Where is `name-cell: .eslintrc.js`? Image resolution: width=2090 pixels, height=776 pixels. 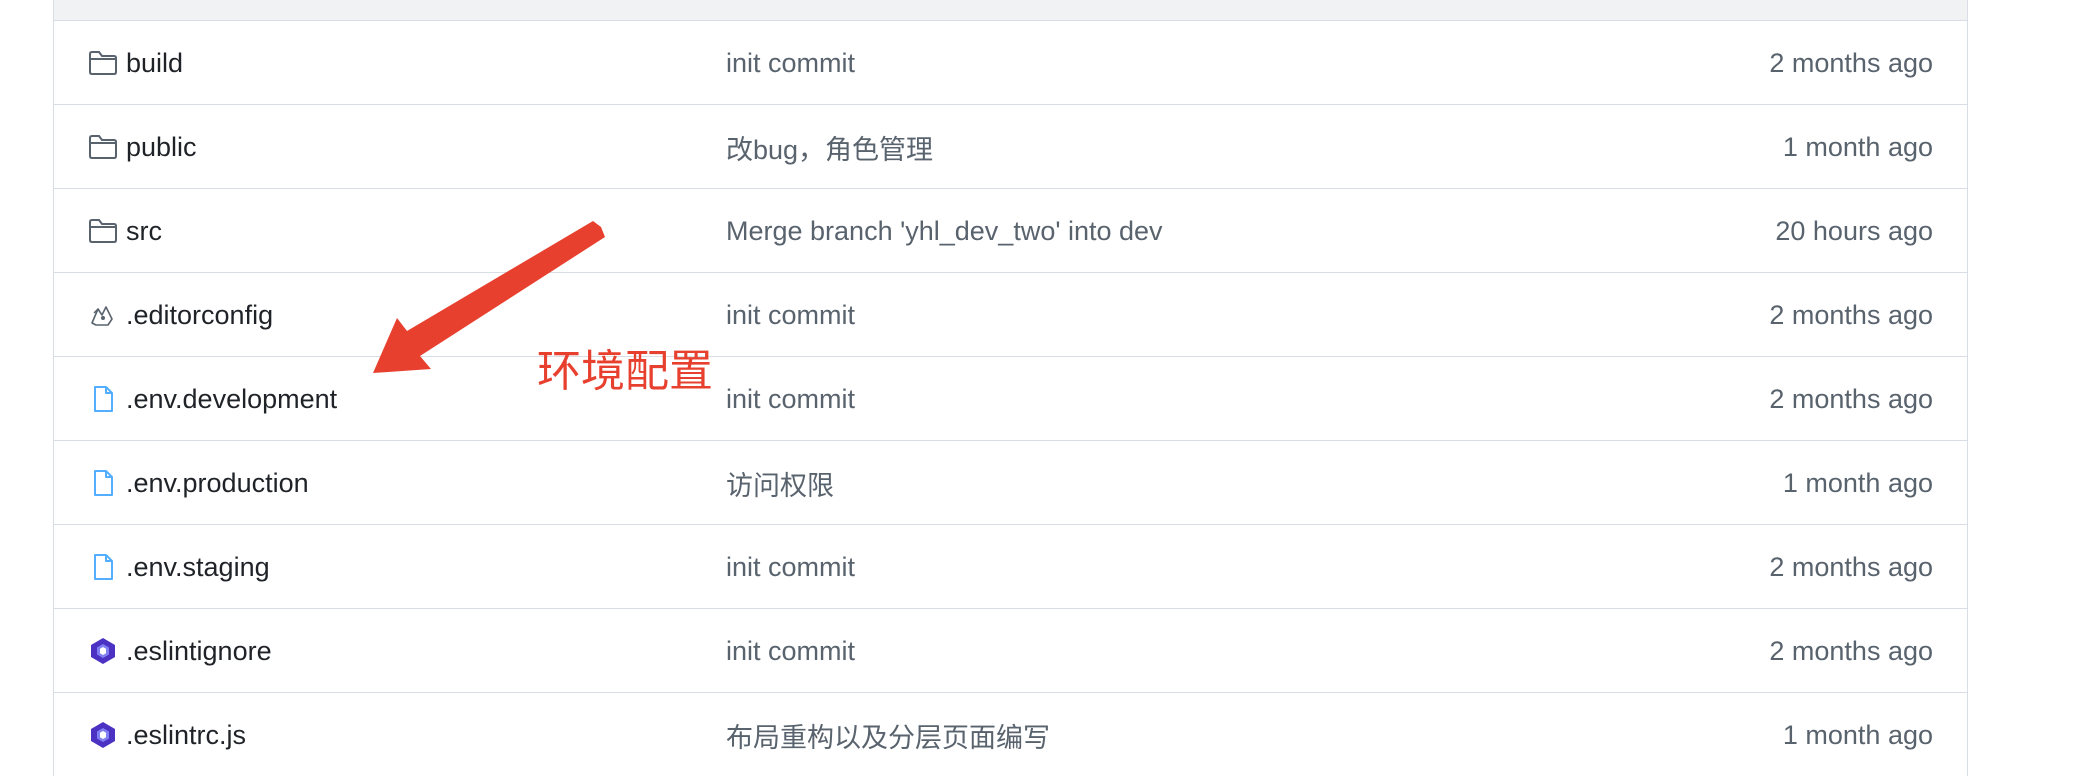
name-cell: .eslintrc.js is located at coordinates (167, 734).